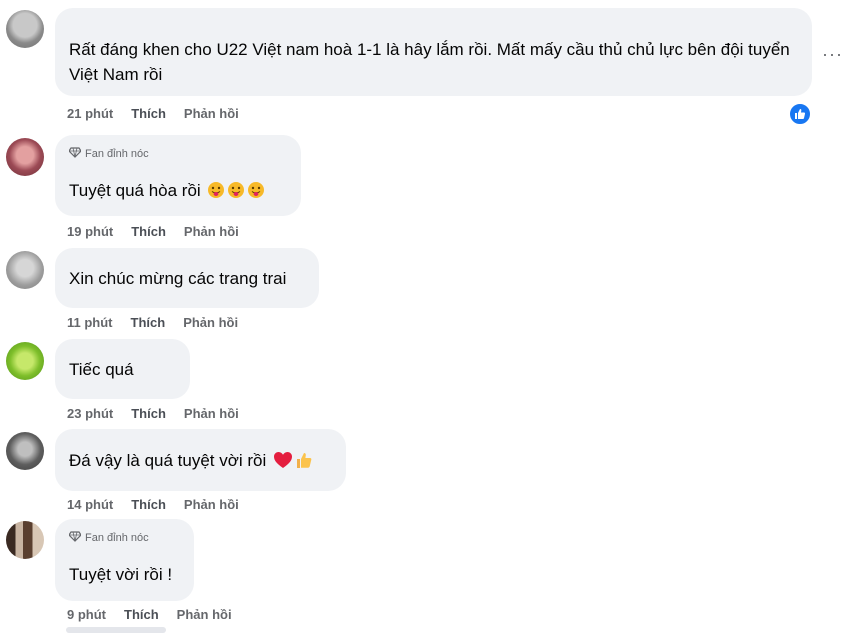 The width and height of the screenshot is (842, 633). Describe the element at coordinates (304, 460) in the screenshot. I see `thumbs-up-emoji` at that location.